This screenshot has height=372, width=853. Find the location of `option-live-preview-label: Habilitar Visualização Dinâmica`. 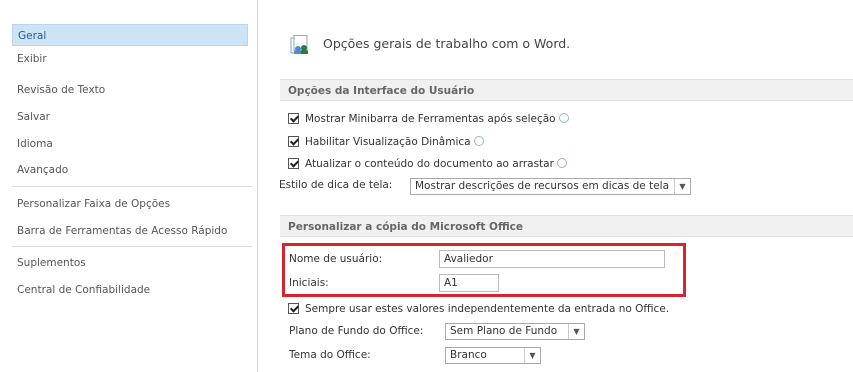

option-live-preview-label: Habilitar Visualização Dinâmica is located at coordinates (388, 142).